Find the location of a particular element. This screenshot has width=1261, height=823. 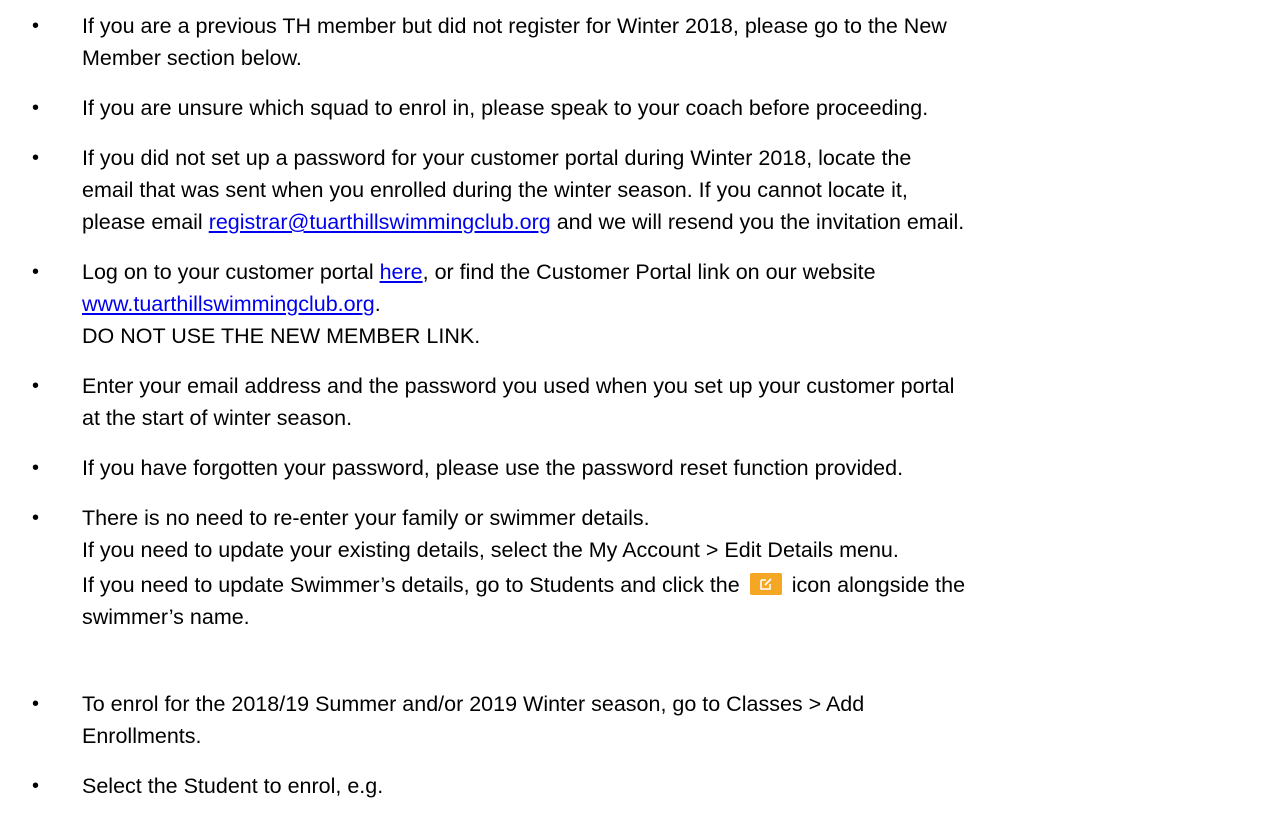

item-text: . is located at coordinates (377, 304).